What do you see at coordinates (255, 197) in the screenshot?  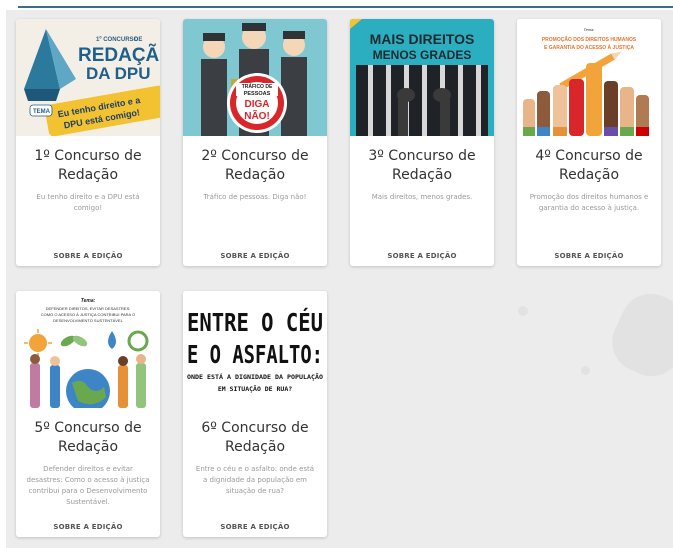 I see `card-description: Tráfico de pessoas. Diga não!` at bounding box center [255, 197].